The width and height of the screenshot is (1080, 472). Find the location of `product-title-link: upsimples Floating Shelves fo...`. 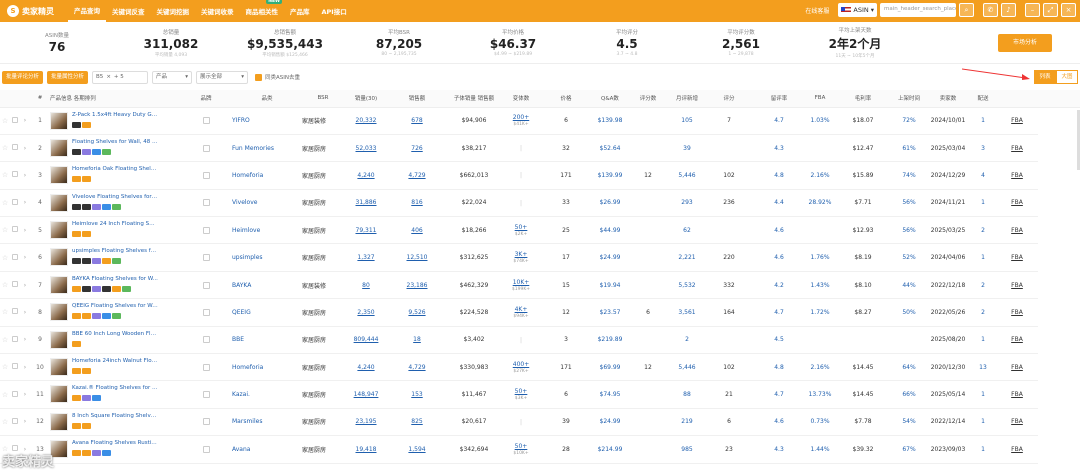

product-title-link: upsimples Floating Shelves fo... is located at coordinates (115, 251).